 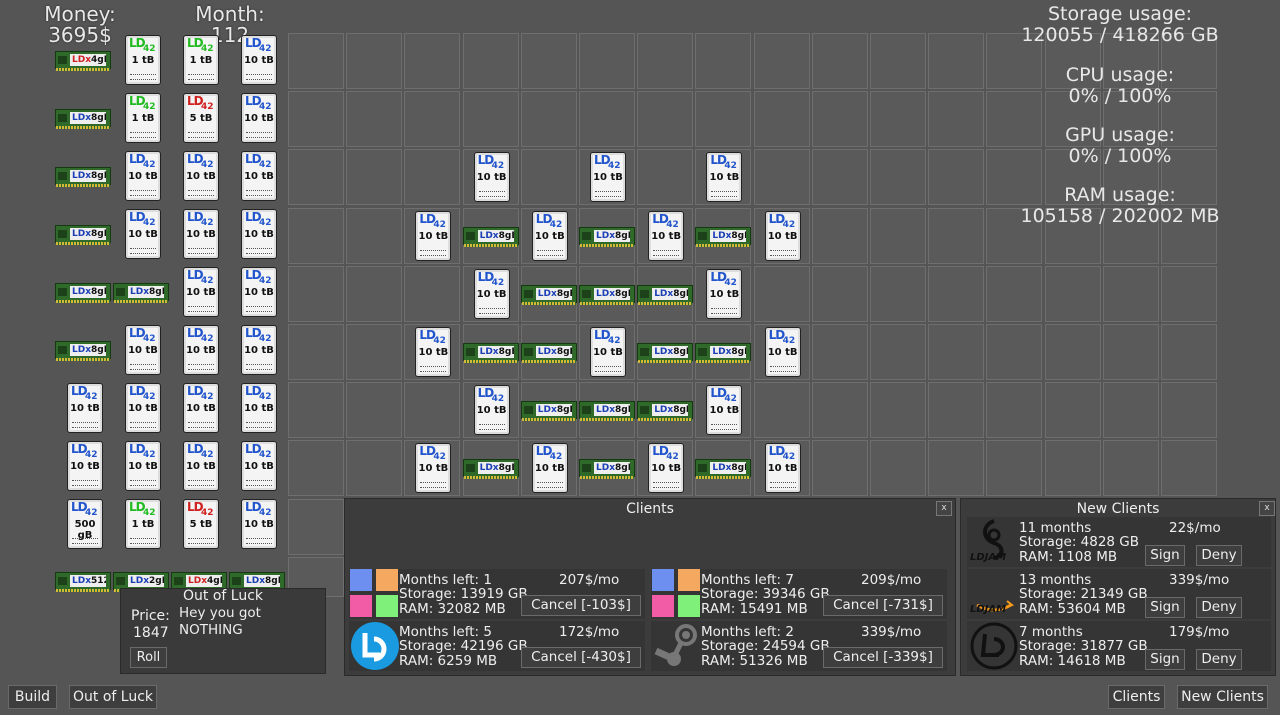 I want to click on hdd-item: LD 42 500 gB, so click(x=85, y=524).